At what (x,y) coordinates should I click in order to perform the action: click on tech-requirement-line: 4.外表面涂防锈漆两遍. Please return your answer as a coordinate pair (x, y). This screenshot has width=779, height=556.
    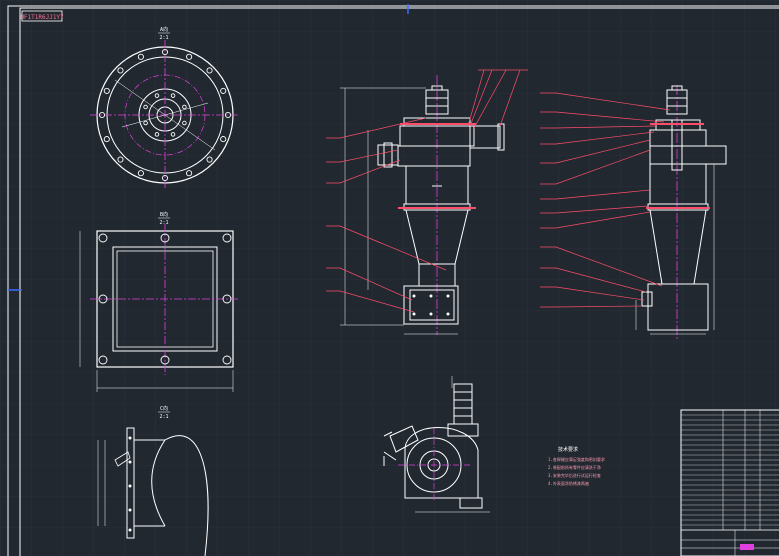
    Looking at the image, I should click on (568, 483).